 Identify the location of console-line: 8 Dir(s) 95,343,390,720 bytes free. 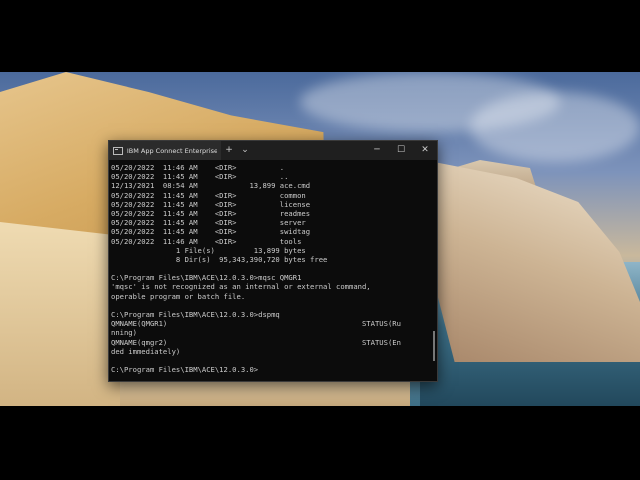
(219, 259).